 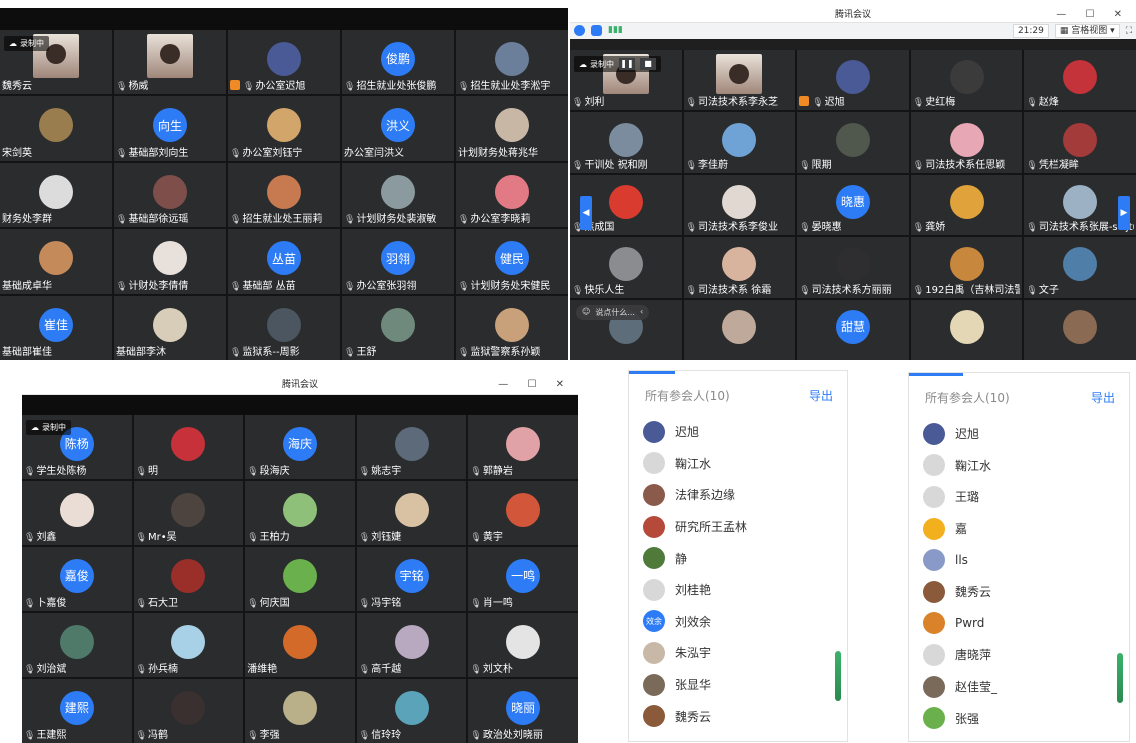 What do you see at coordinates (188, 447) in the screenshot?
I see `video-tile: 🎙明` at bounding box center [188, 447].